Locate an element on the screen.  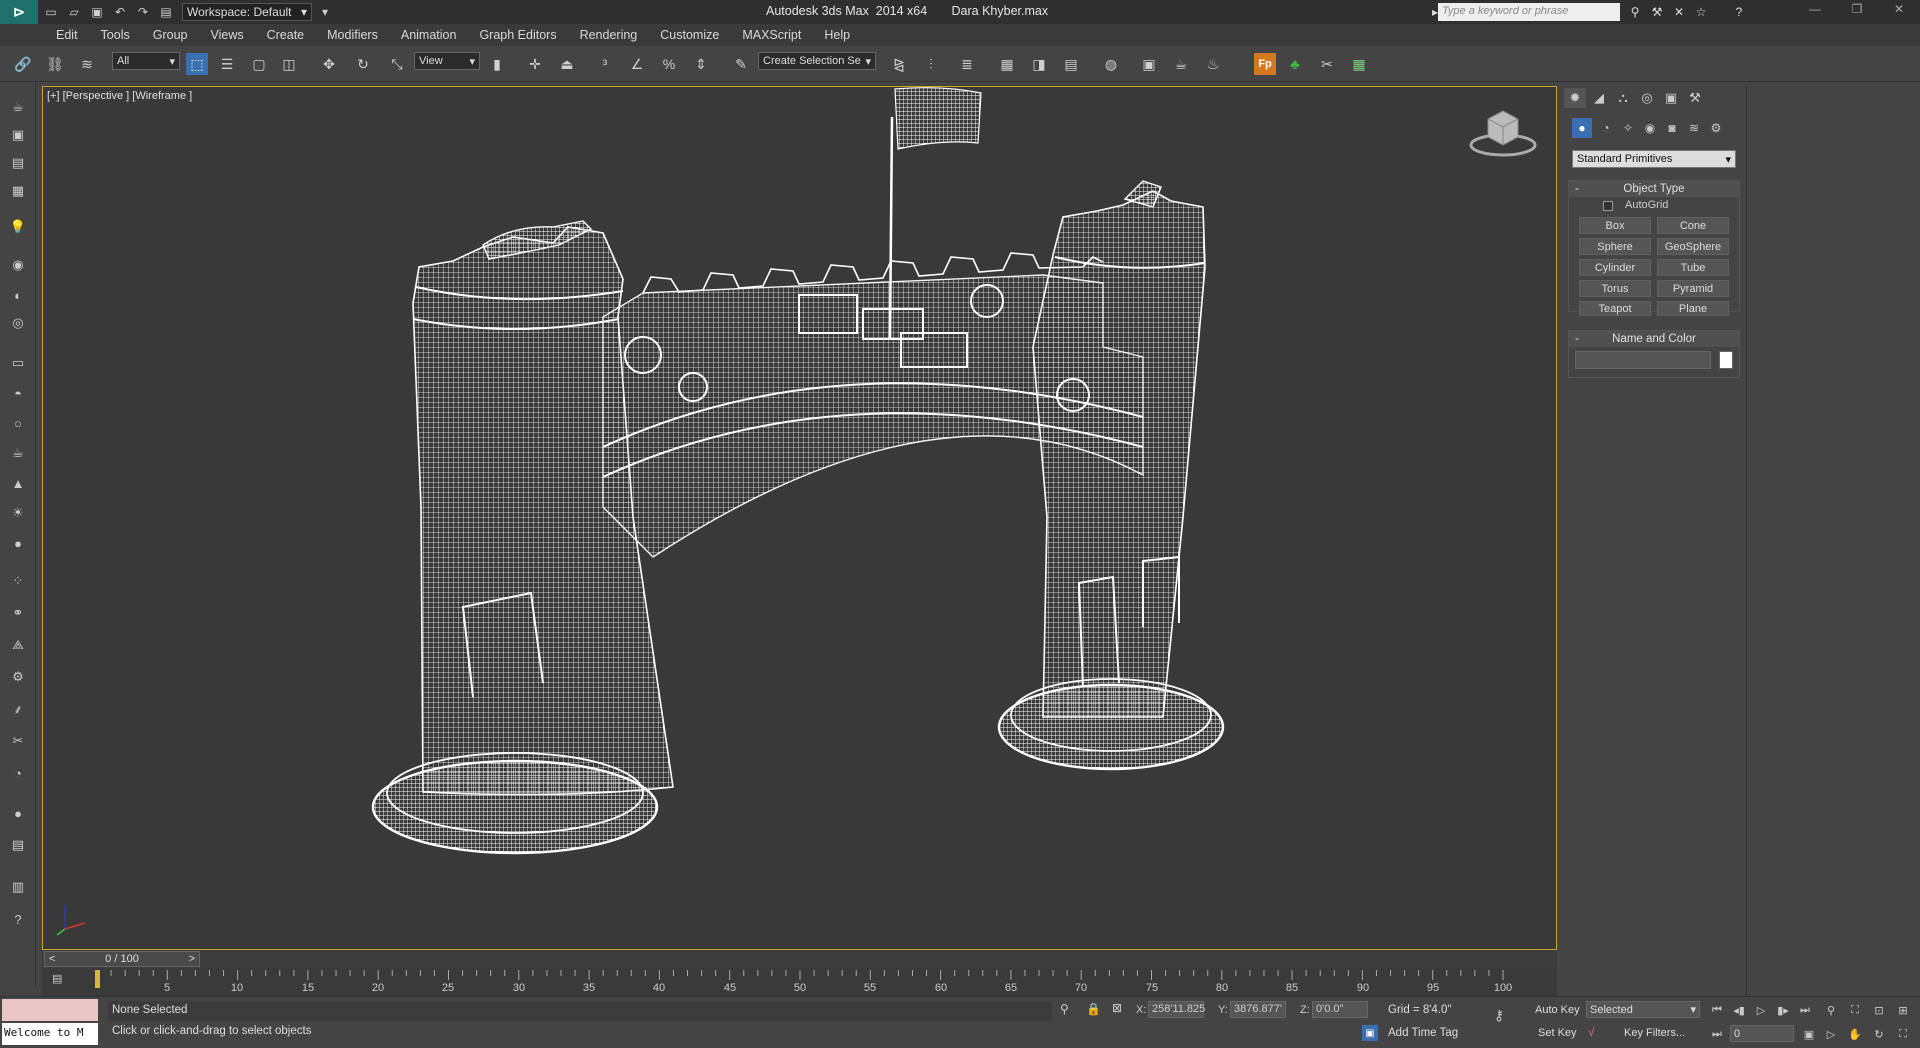
chevron-left-icon: < is located at coordinates (52, 959).